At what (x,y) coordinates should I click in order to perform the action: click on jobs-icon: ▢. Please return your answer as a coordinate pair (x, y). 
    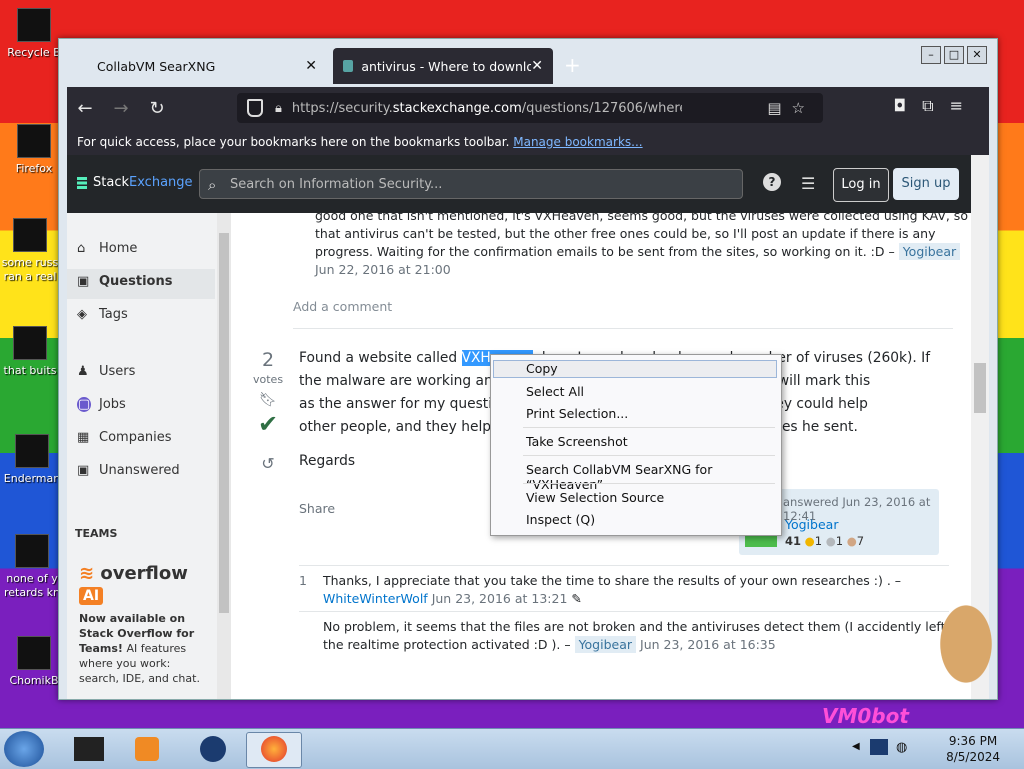
    Looking at the image, I should click on (84, 404).